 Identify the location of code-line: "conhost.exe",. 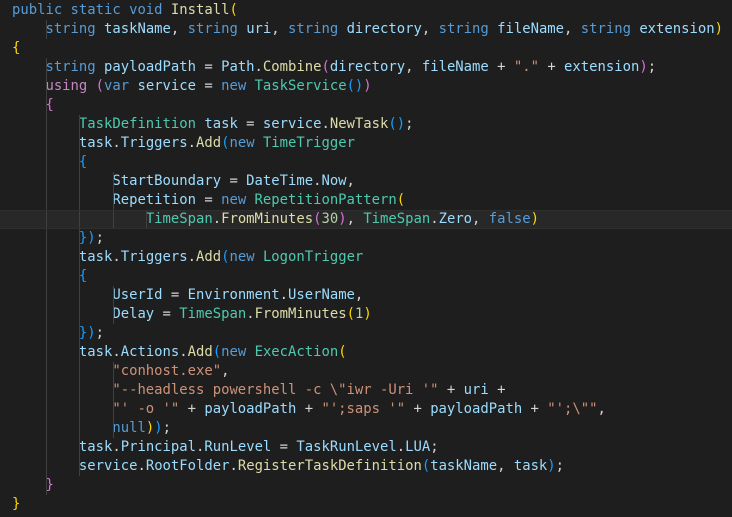
(366, 371).